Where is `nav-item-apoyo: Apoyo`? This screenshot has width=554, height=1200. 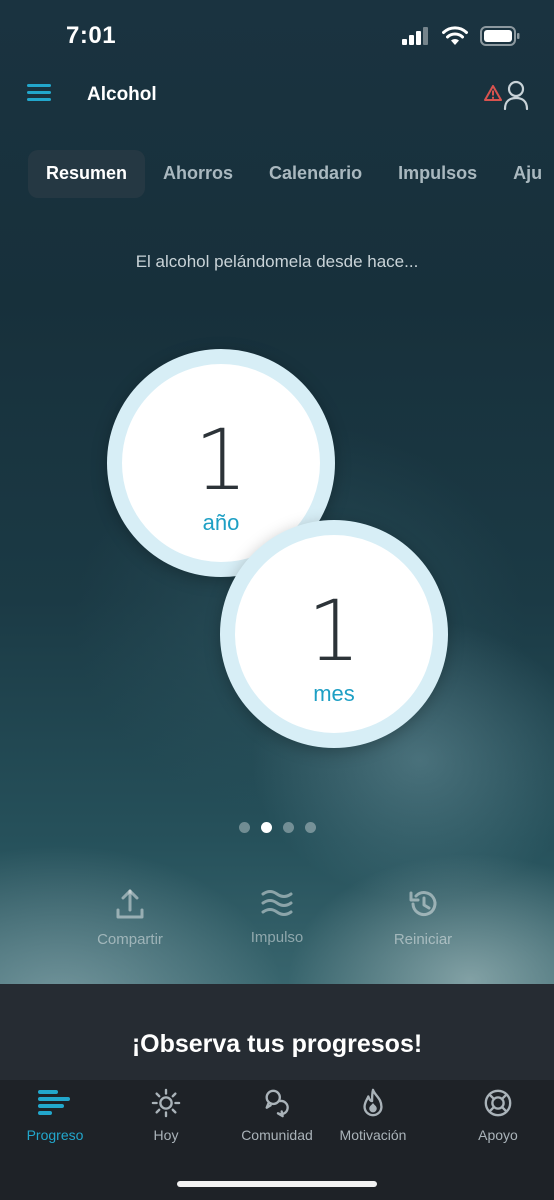 nav-item-apoyo: Apoyo is located at coordinates (498, 1115).